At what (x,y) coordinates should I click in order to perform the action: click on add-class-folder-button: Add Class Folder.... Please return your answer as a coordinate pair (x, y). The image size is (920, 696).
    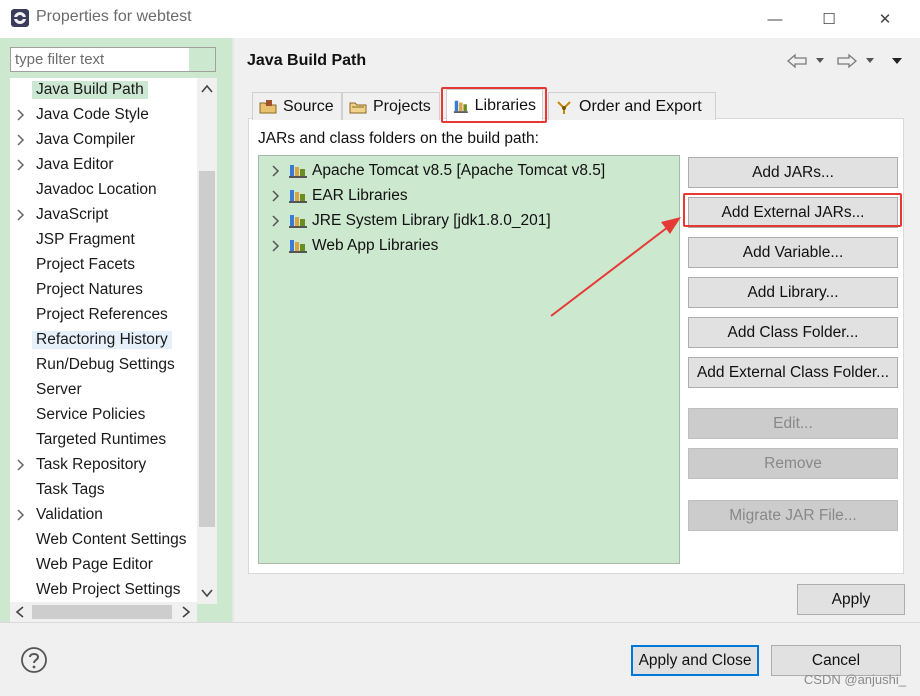
    Looking at the image, I should click on (793, 332).